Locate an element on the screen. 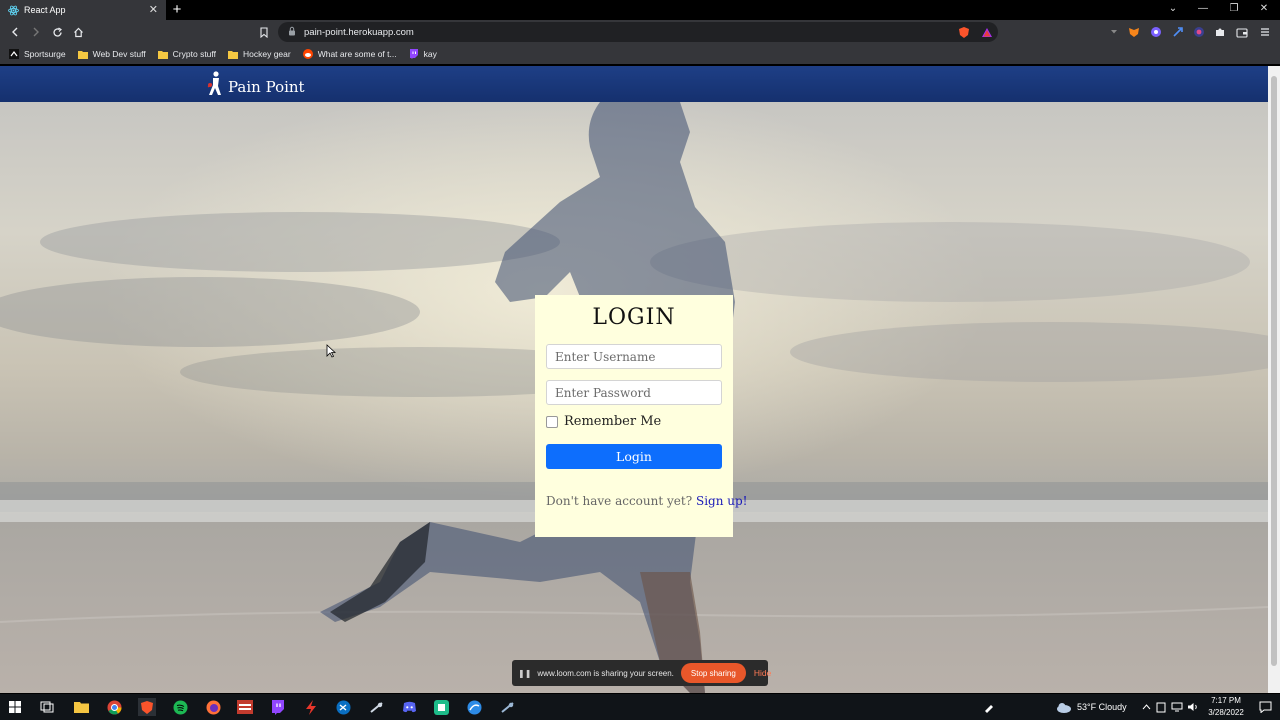 This screenshot has width=1280, height=720. bookmark-label: Hockey gear is located at coordinates (266, 54).